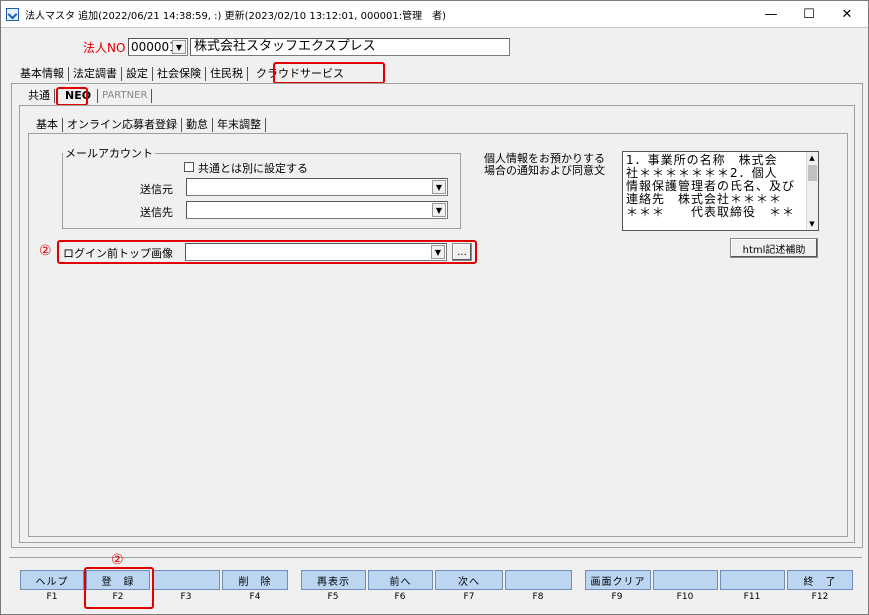  What do you see at coordinates (239, 125) in the screenshot?
I see `tab-year-end: 年末調整` at bounding box center [239, 125].